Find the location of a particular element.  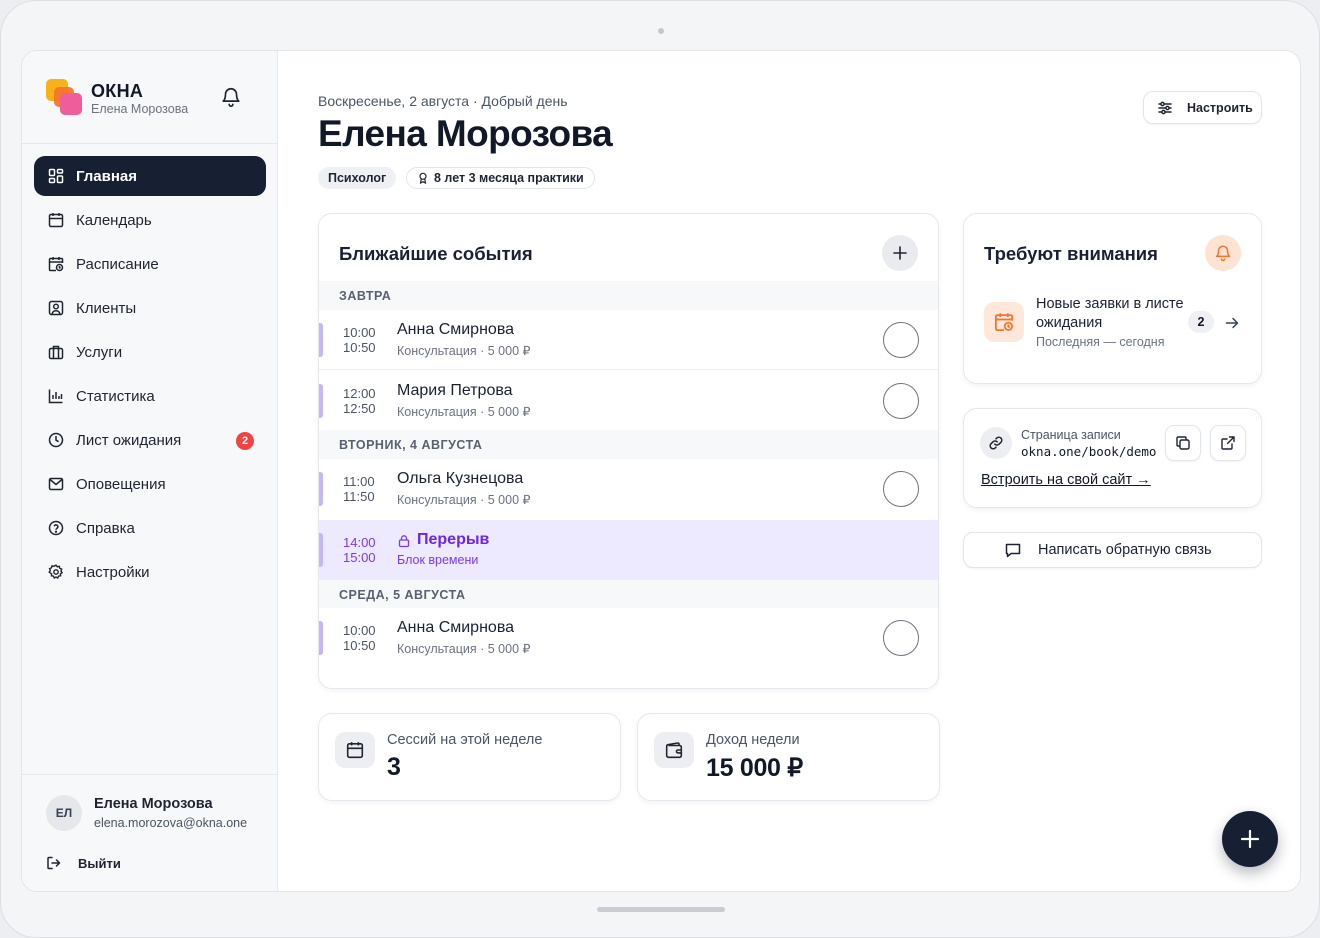

sidebar-item-calendar: Календарь is located at coordinates (150, 220).